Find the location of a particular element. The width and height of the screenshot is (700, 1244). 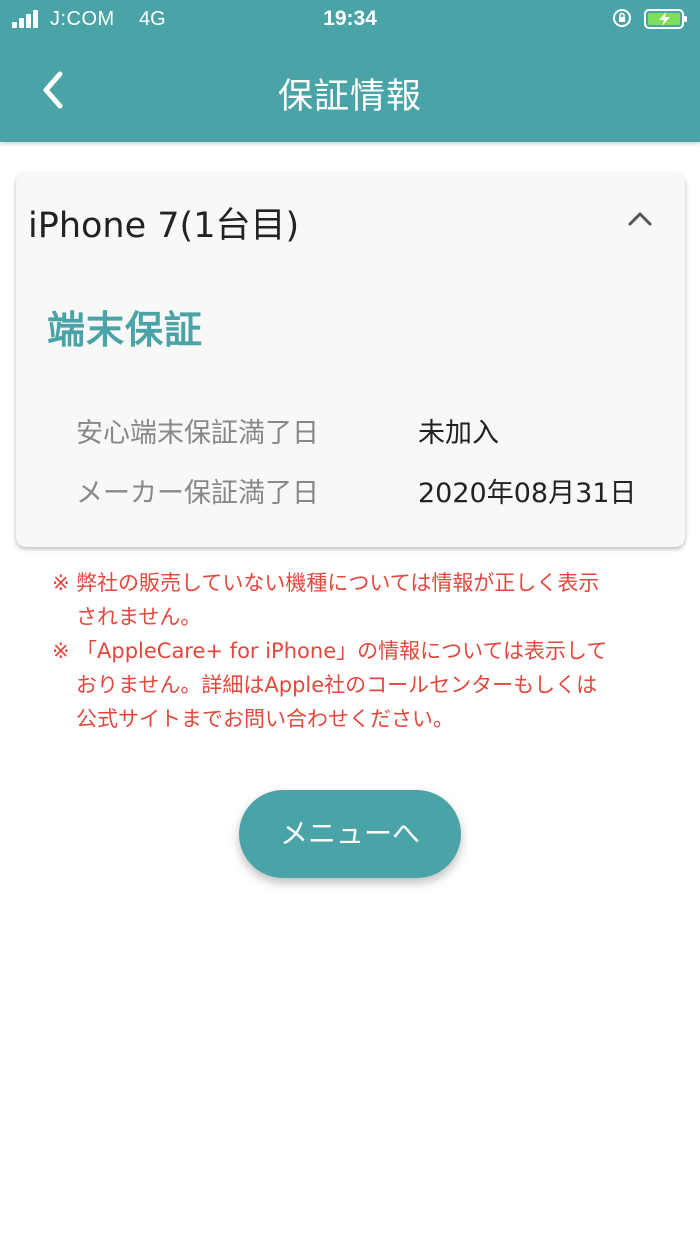

chevron-up-icon is located at coordinates (640, 219).